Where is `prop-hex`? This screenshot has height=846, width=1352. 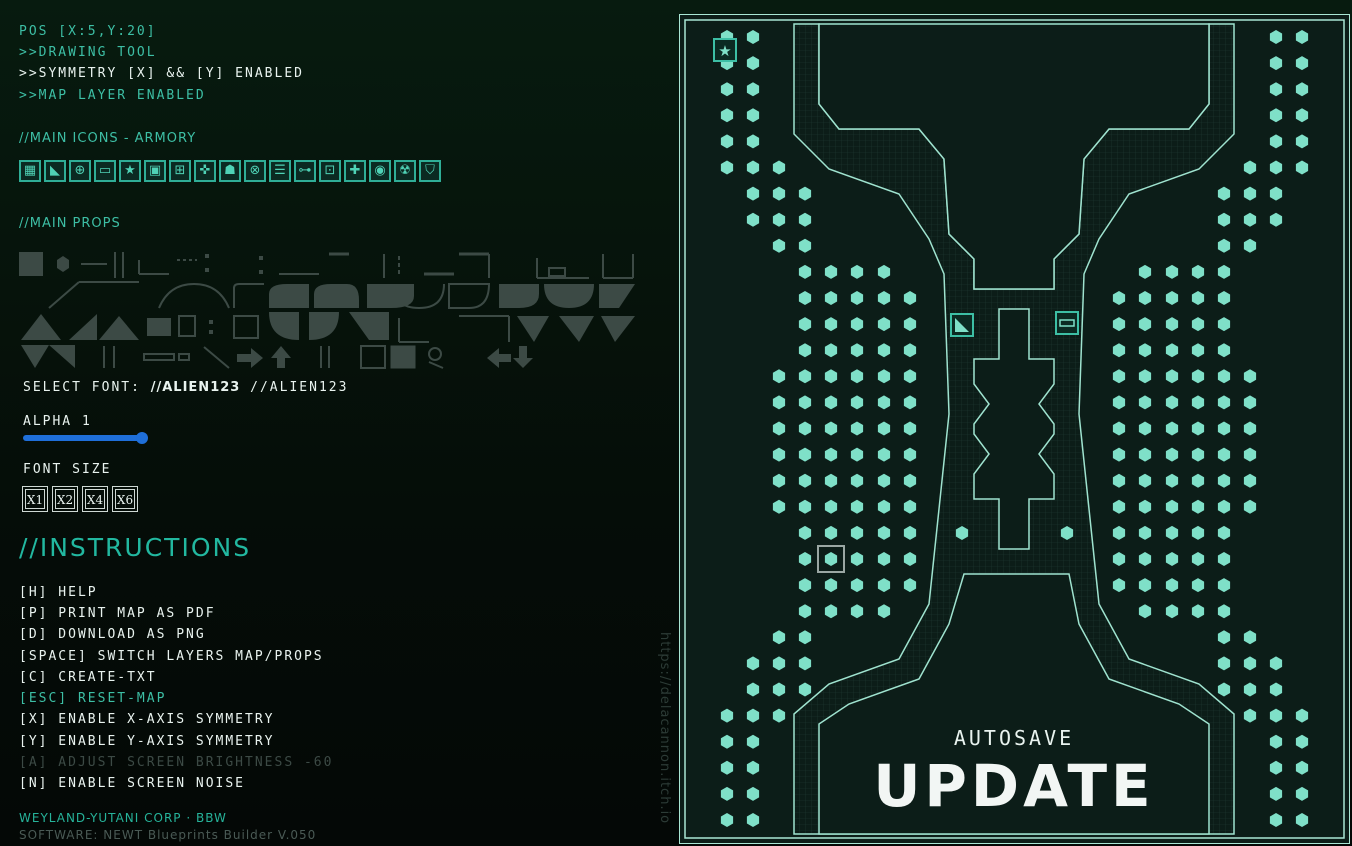 prop-hex is located at coordinates (63, 264).